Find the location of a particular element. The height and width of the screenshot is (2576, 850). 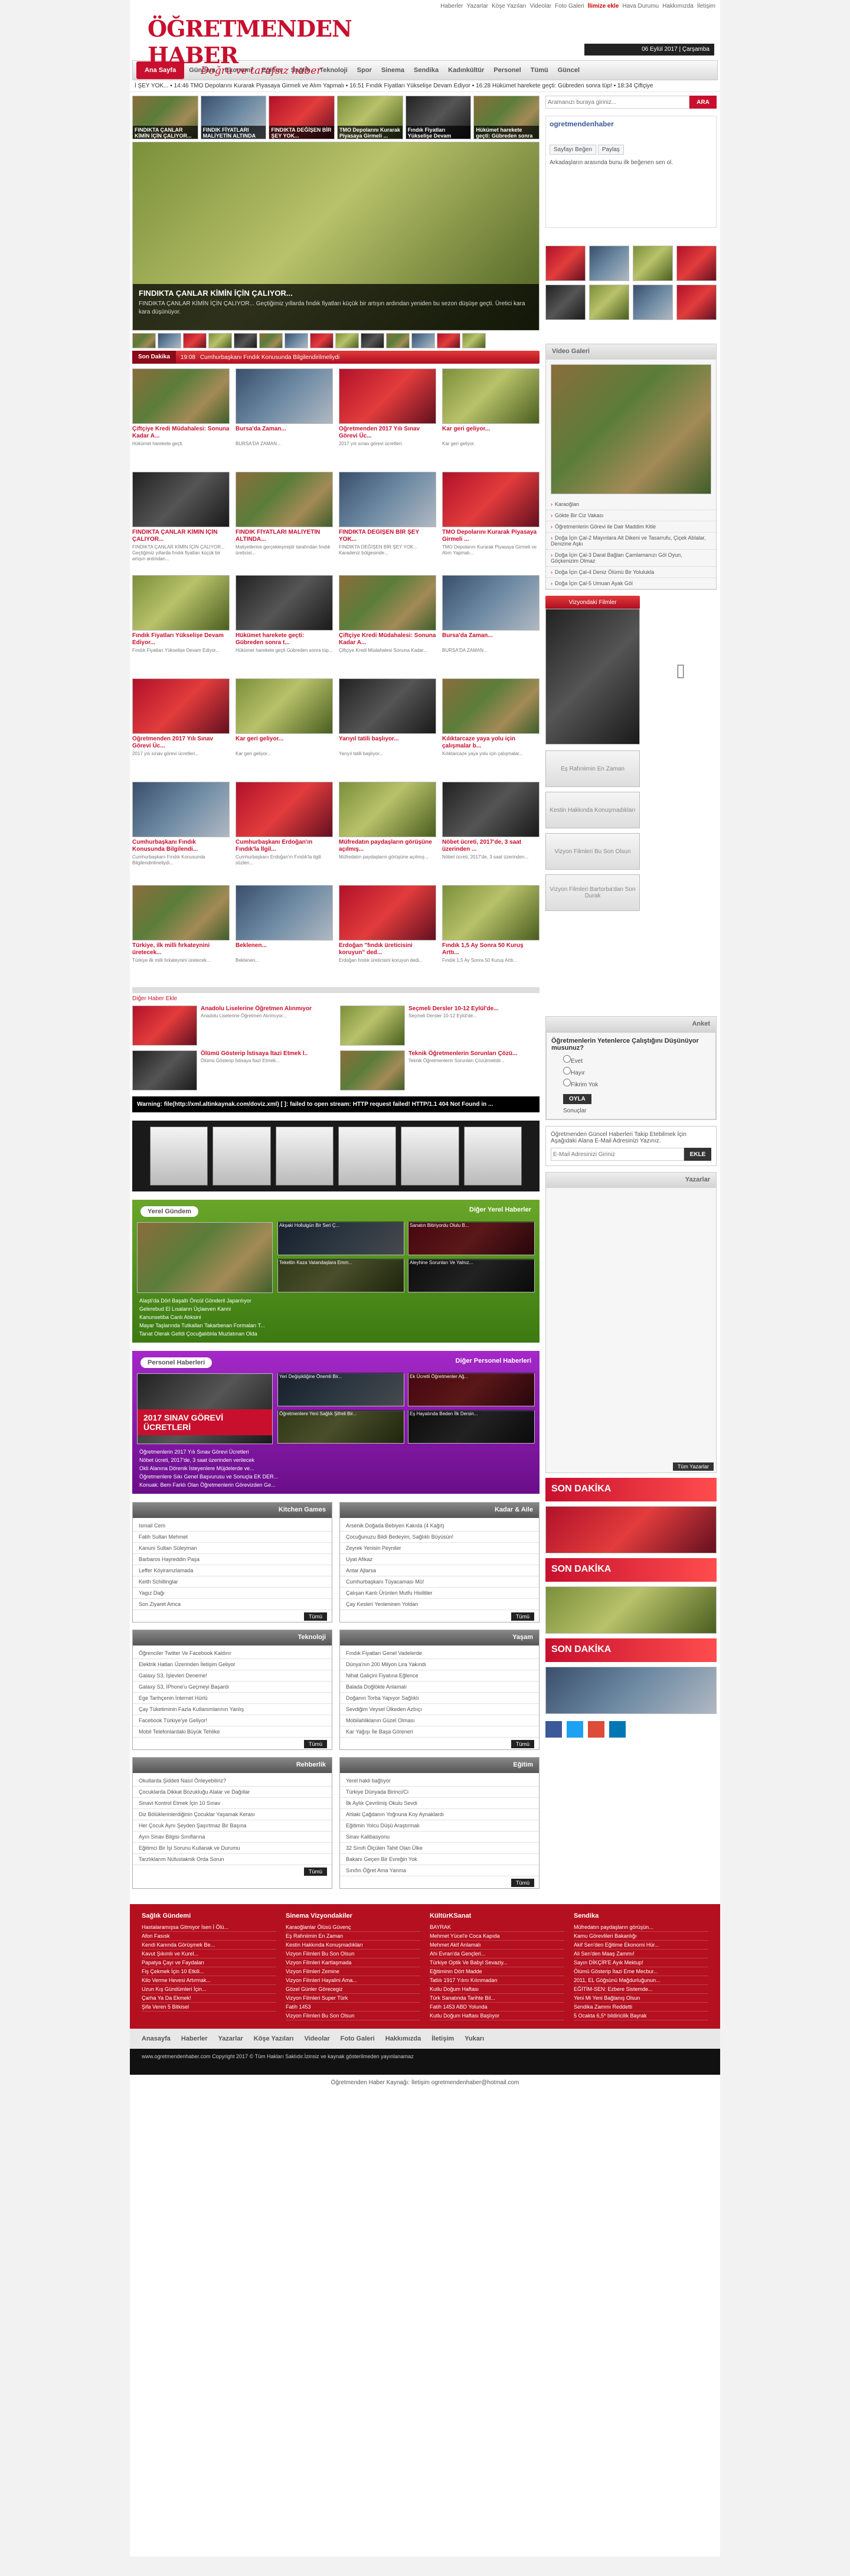

category-item: Ege Tarihçenin İnternet Hürlü is located at coordinates (232, 1698).